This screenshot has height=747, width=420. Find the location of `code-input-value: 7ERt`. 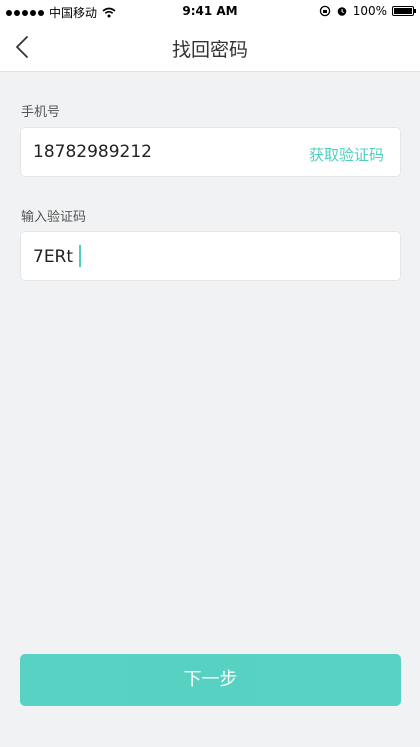

code-input-value: 7ERt is located at coordinates (53, 257).